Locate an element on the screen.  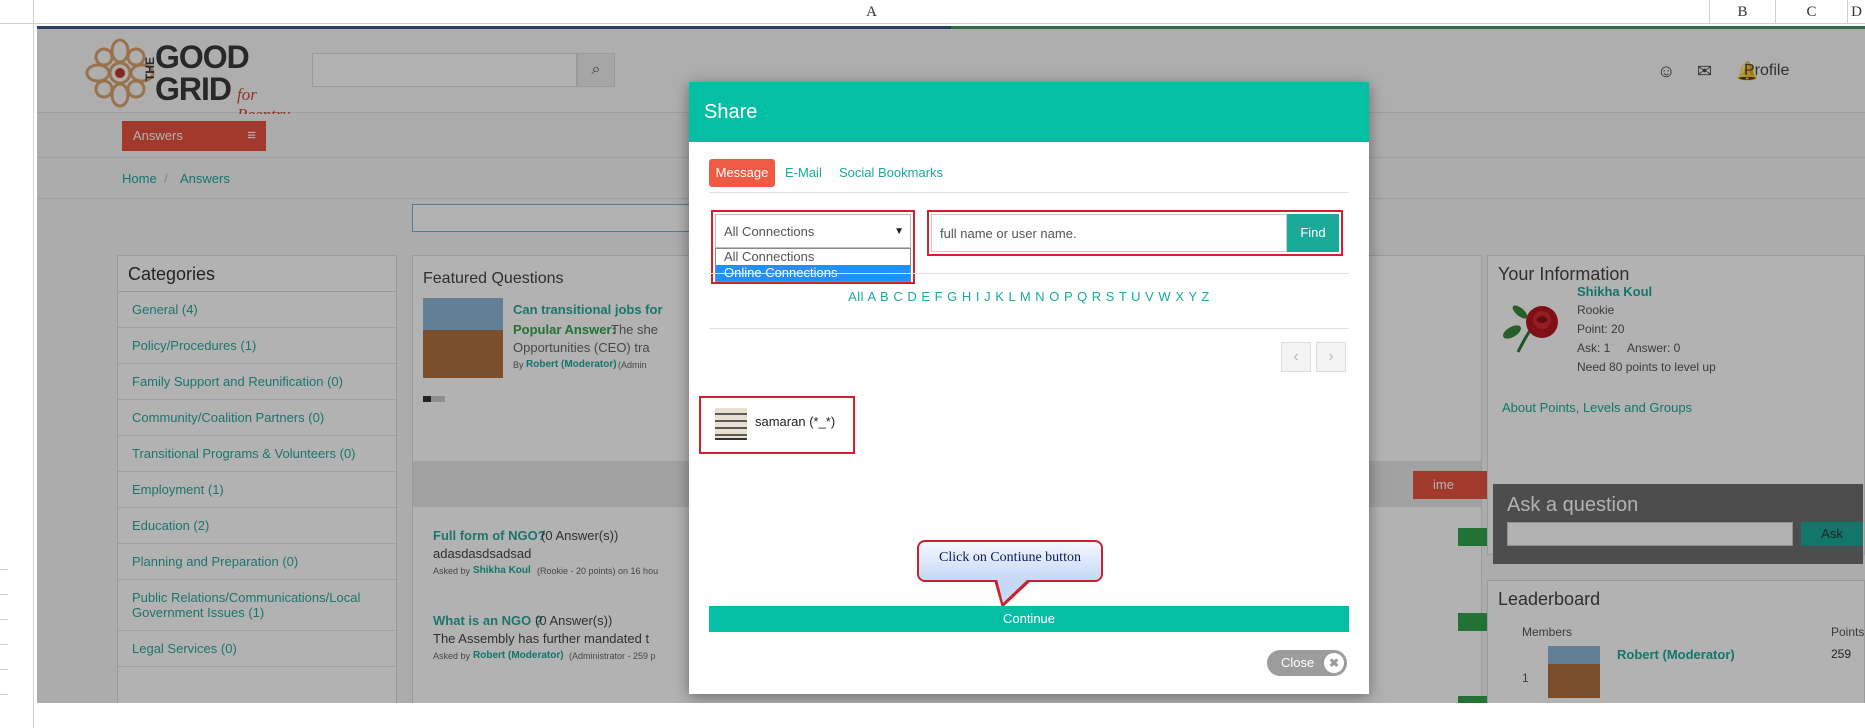
user-avatar is located at coordinates (731, 424).